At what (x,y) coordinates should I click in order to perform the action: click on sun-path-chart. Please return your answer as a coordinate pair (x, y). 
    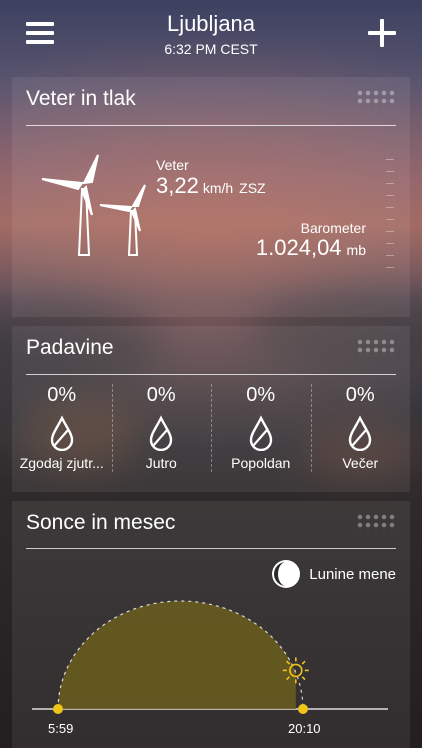
    Looking at the image, I should click on (210, 657).